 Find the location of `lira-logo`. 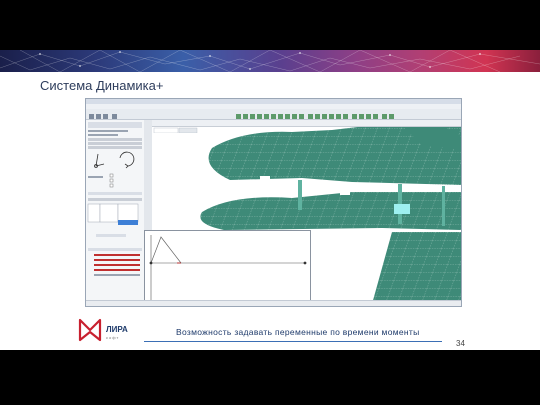

lira-logo is located at coordinates (90, 333).